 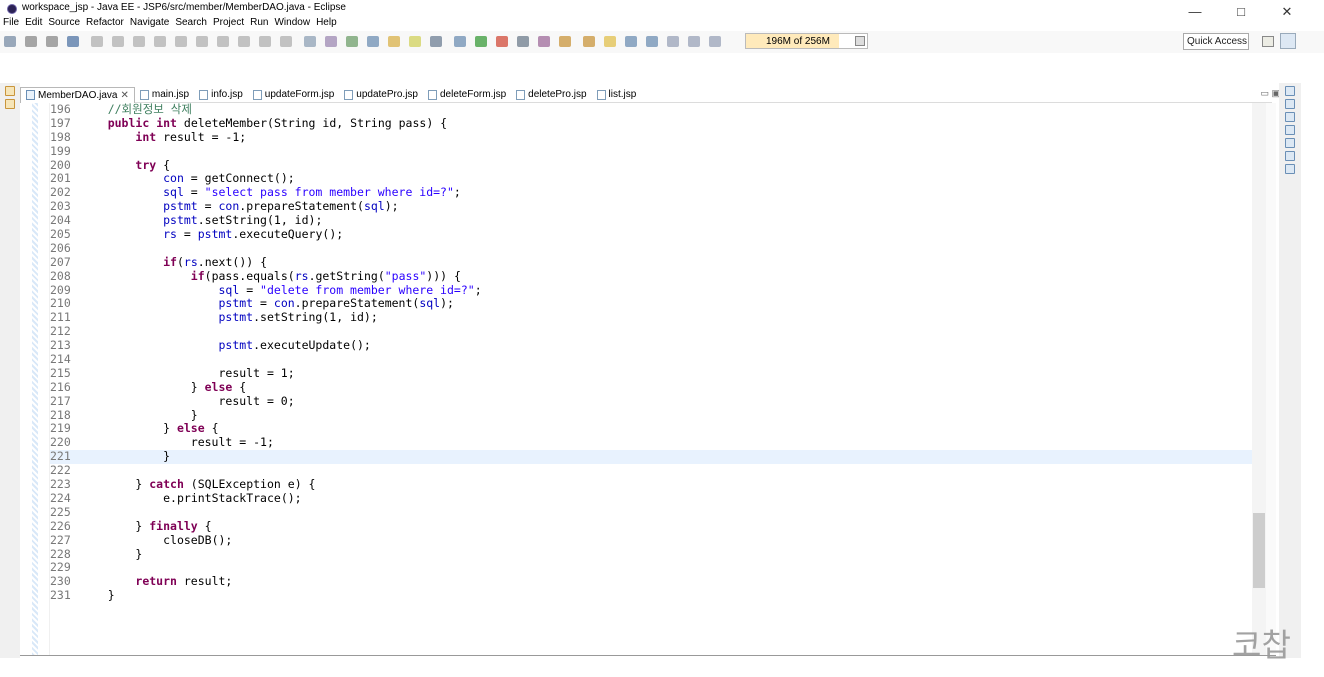 I want to click on snippets-icon, so click(x=1290, y=143).